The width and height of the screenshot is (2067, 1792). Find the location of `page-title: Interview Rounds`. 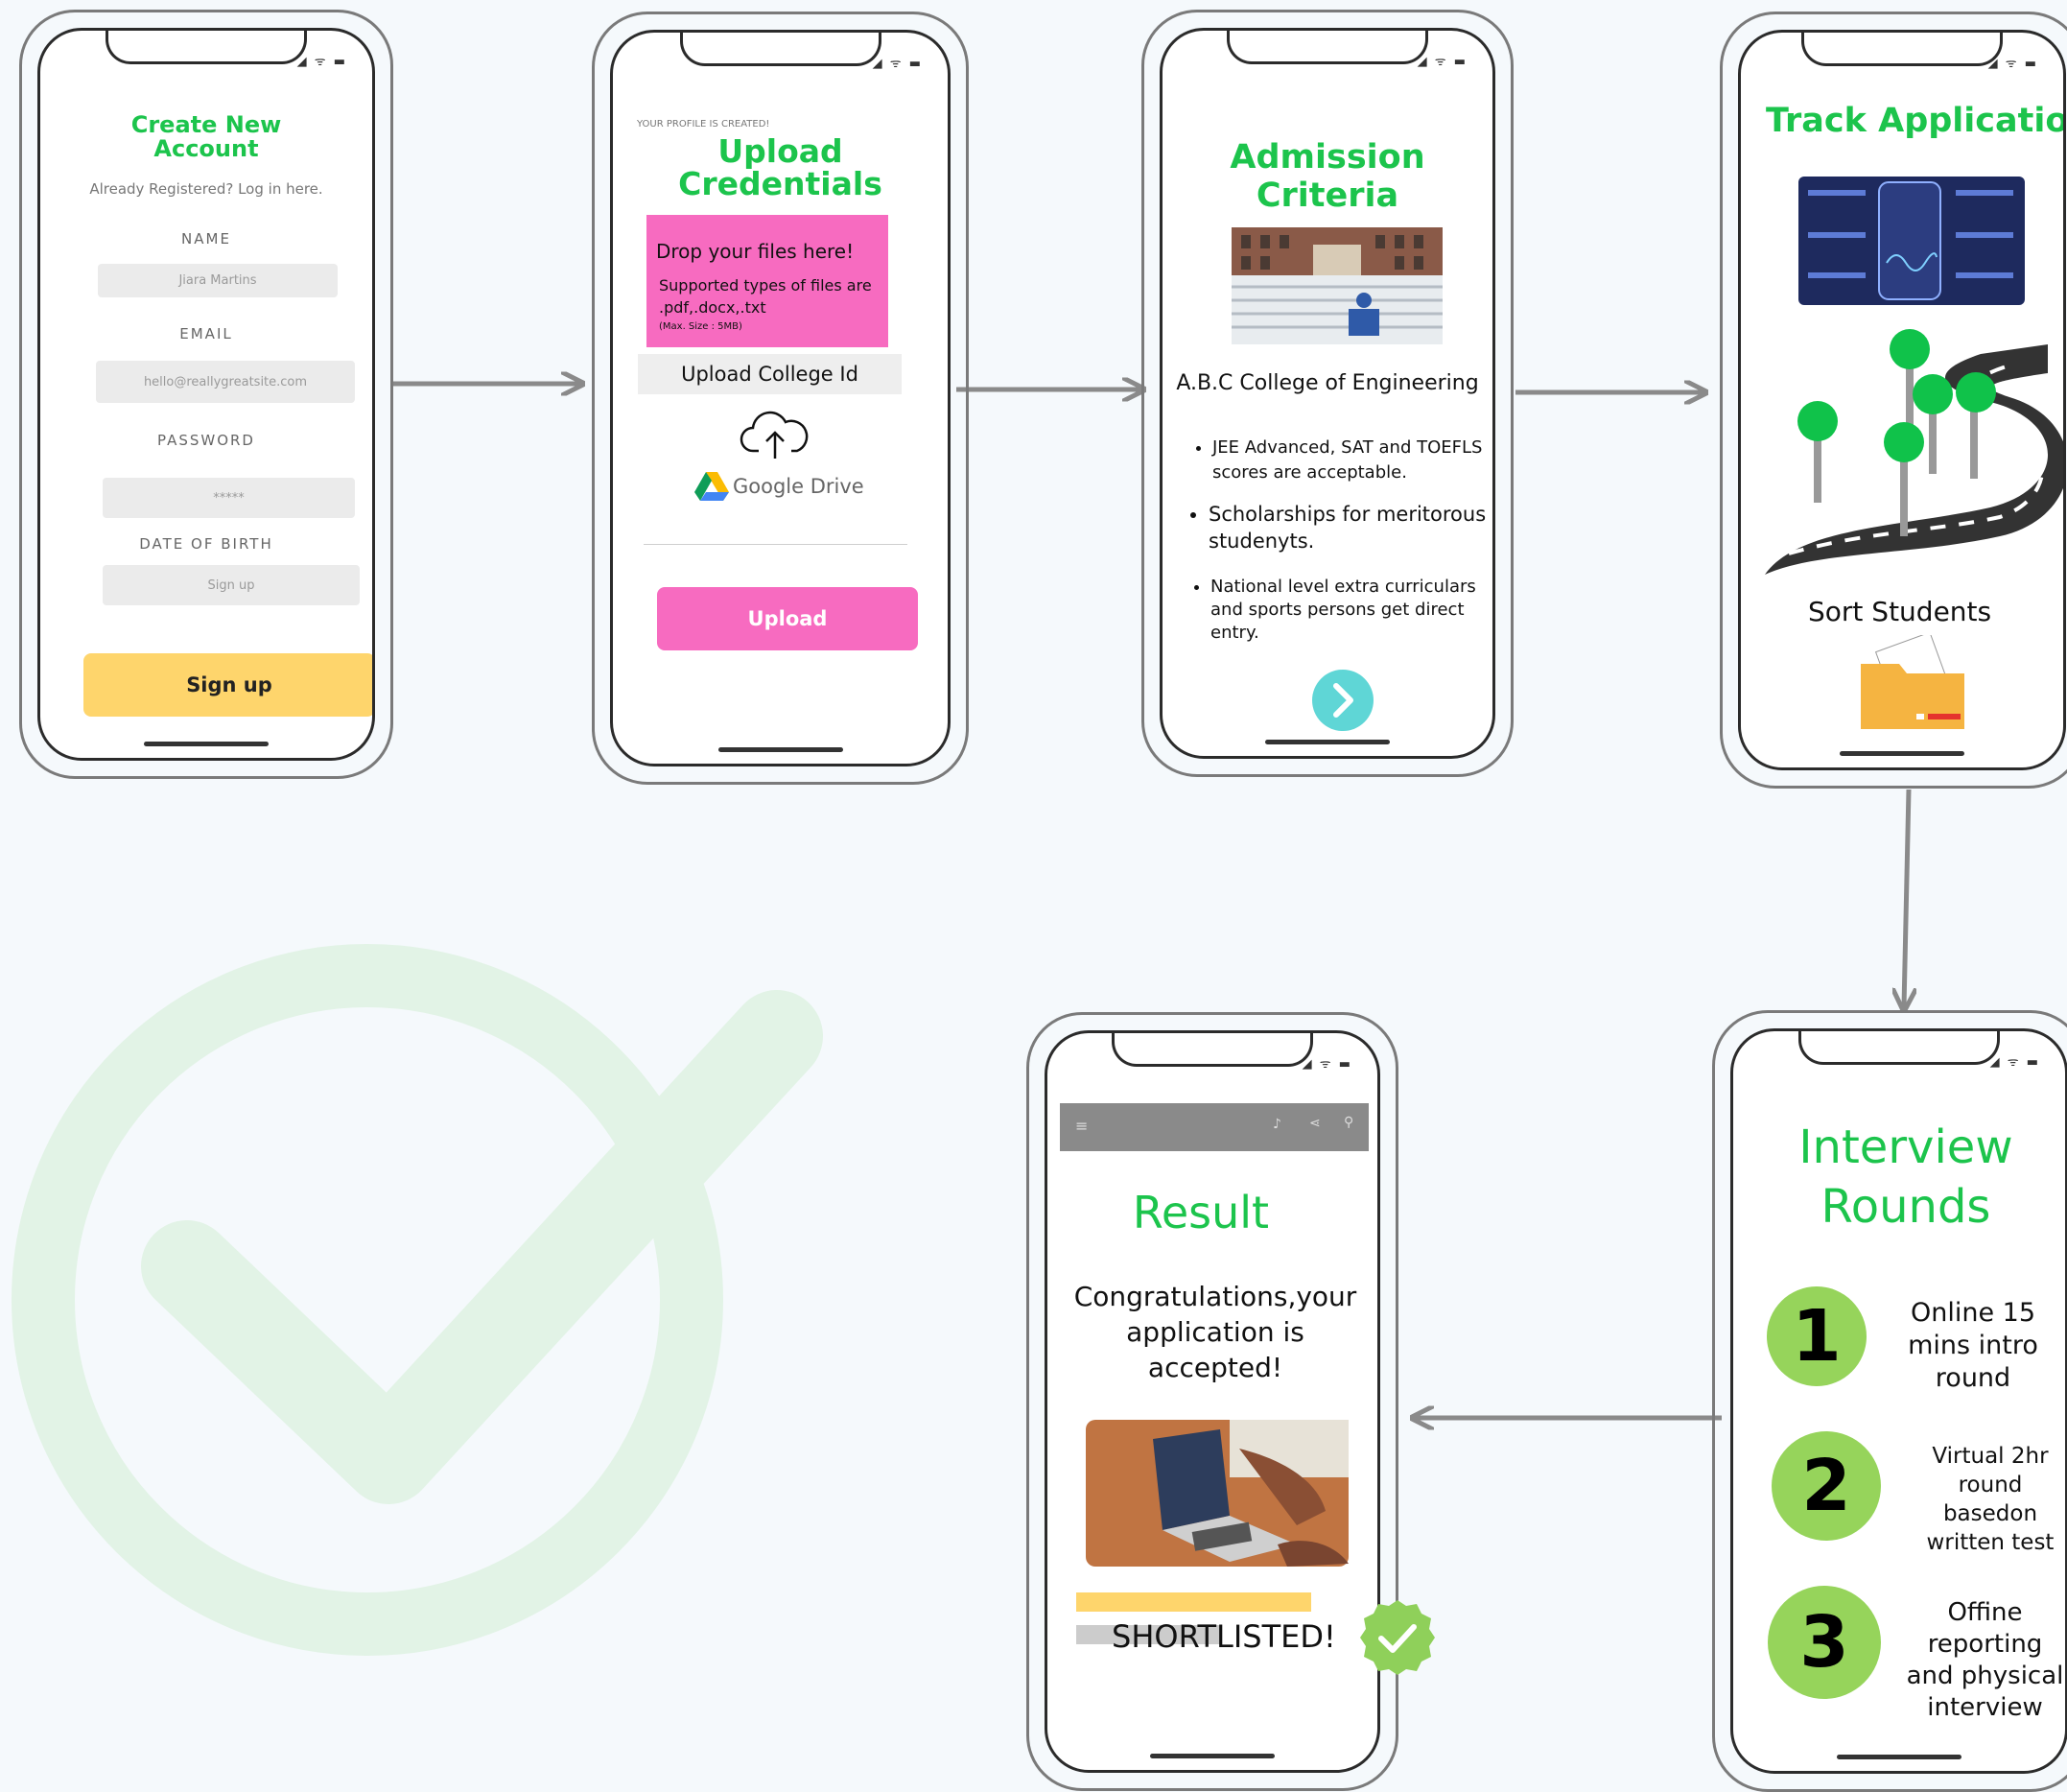

page-title: Interview Rounds is located at coordinates (1905, 1177).